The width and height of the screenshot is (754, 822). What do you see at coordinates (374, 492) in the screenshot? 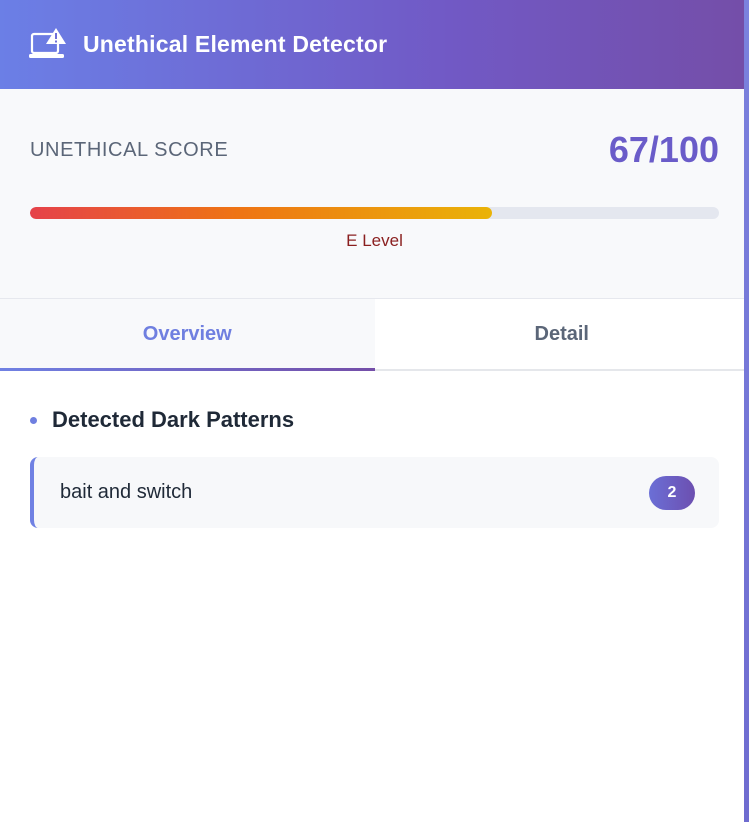
I see `pattern-item: bait and switch 2` at bounding box center [374, 492].